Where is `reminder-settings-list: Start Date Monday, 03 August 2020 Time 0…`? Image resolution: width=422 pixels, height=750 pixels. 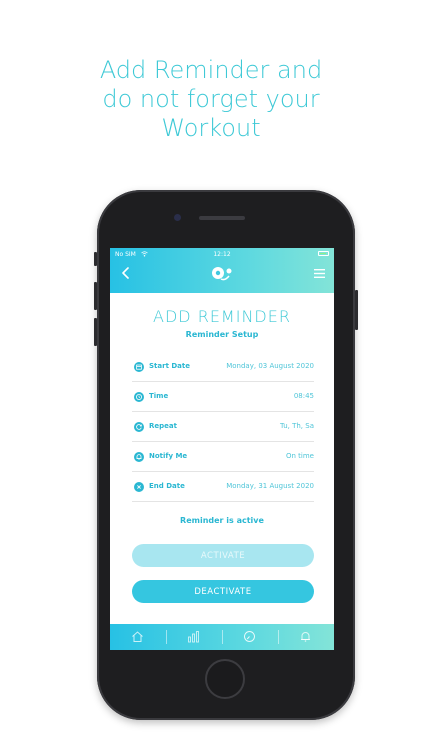 reminder-settings-list: Start Date Monday, 03 August 2020 Time 0… is located at coordinates (223, 427).